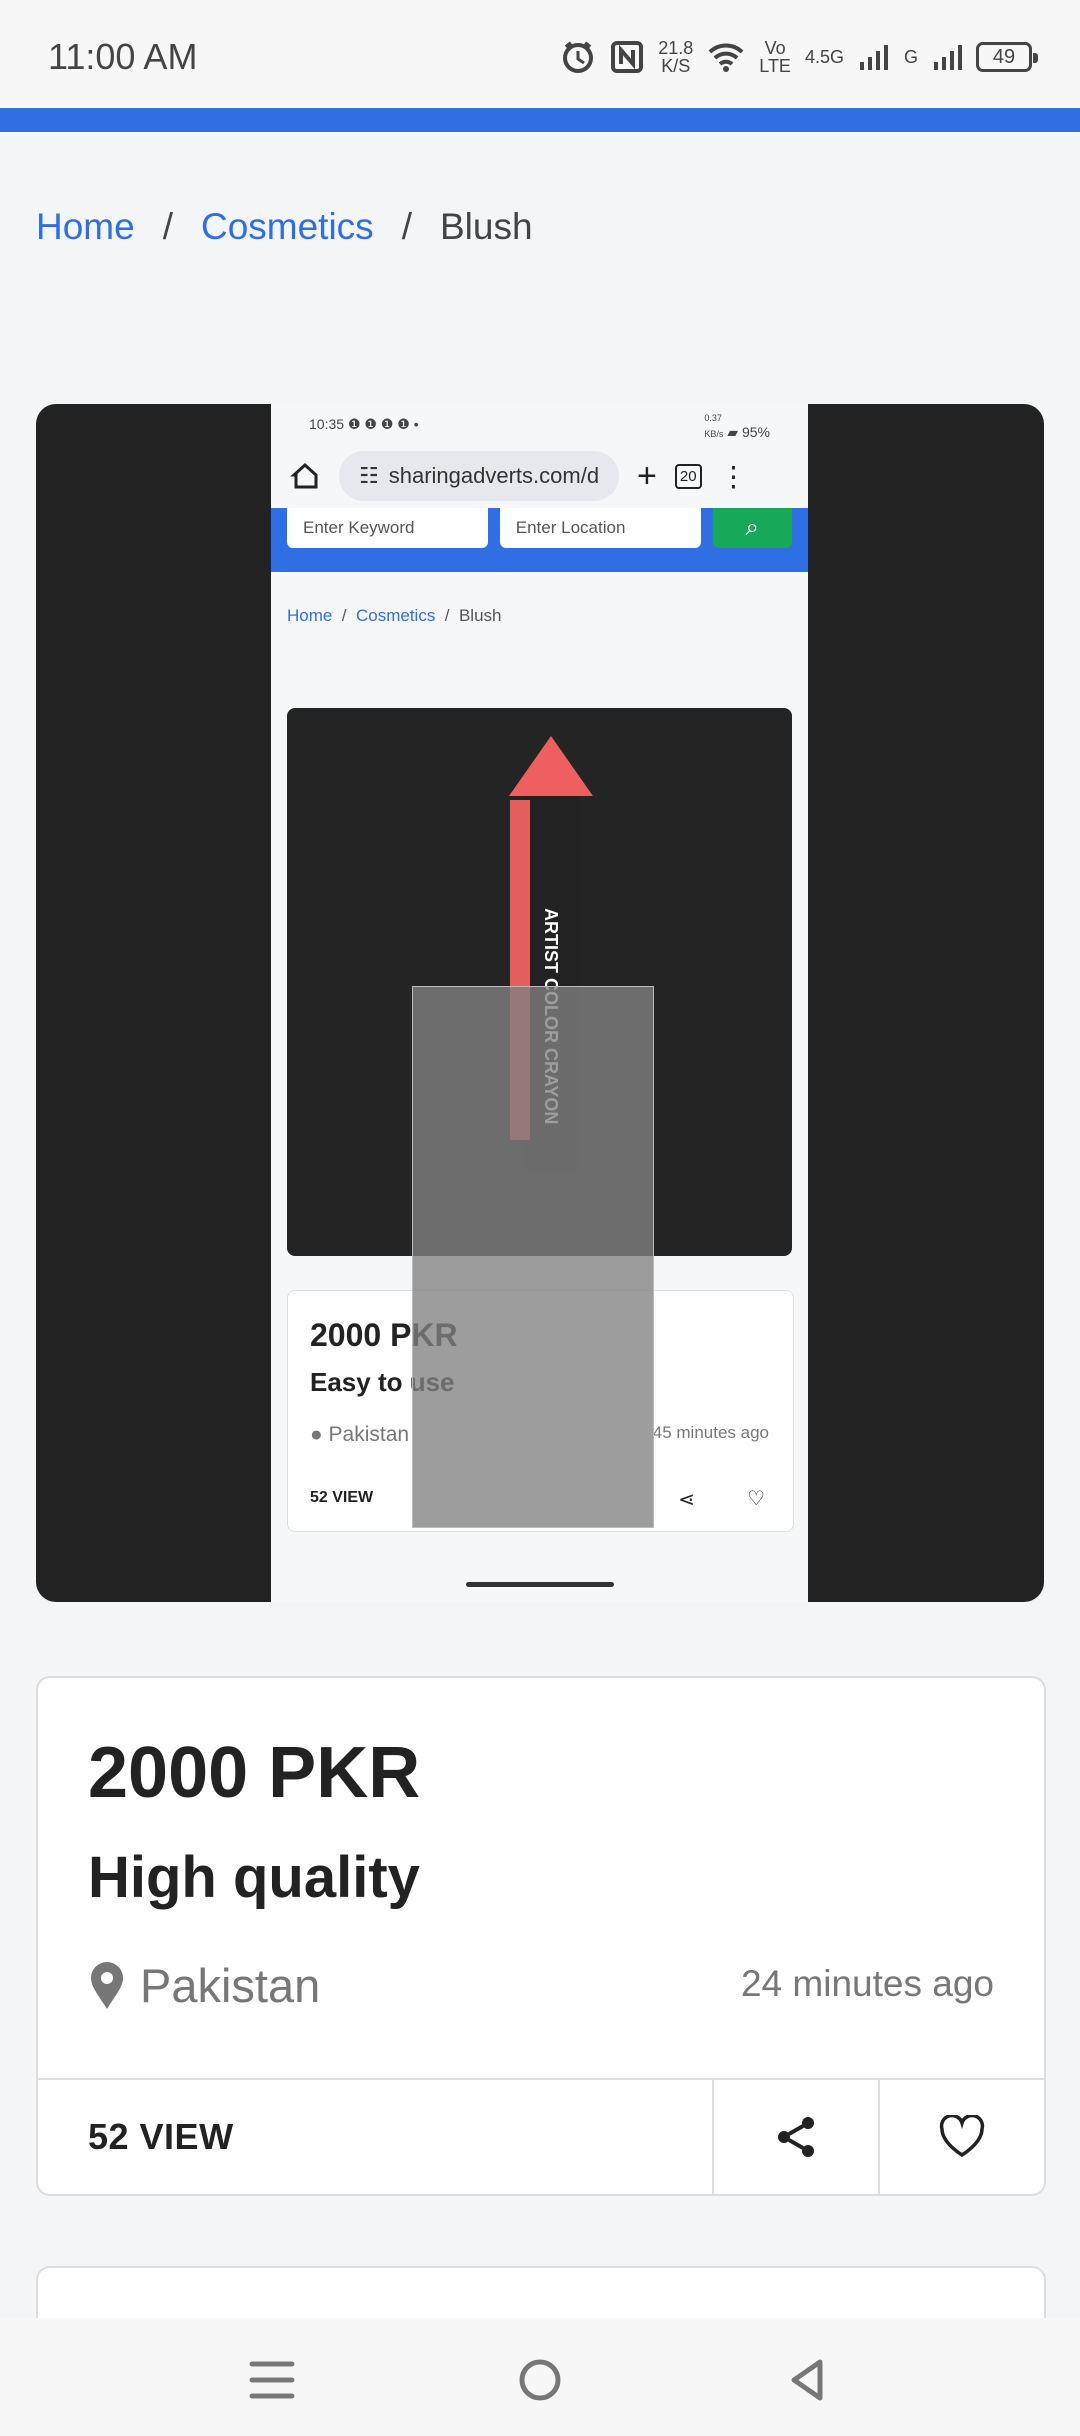 This screenshot has width=1080, height=2436. Describe the element at coordinates (710, 1432) in the screenshot. I see `embedded-time-ago: 45 minutes ago` at that location.